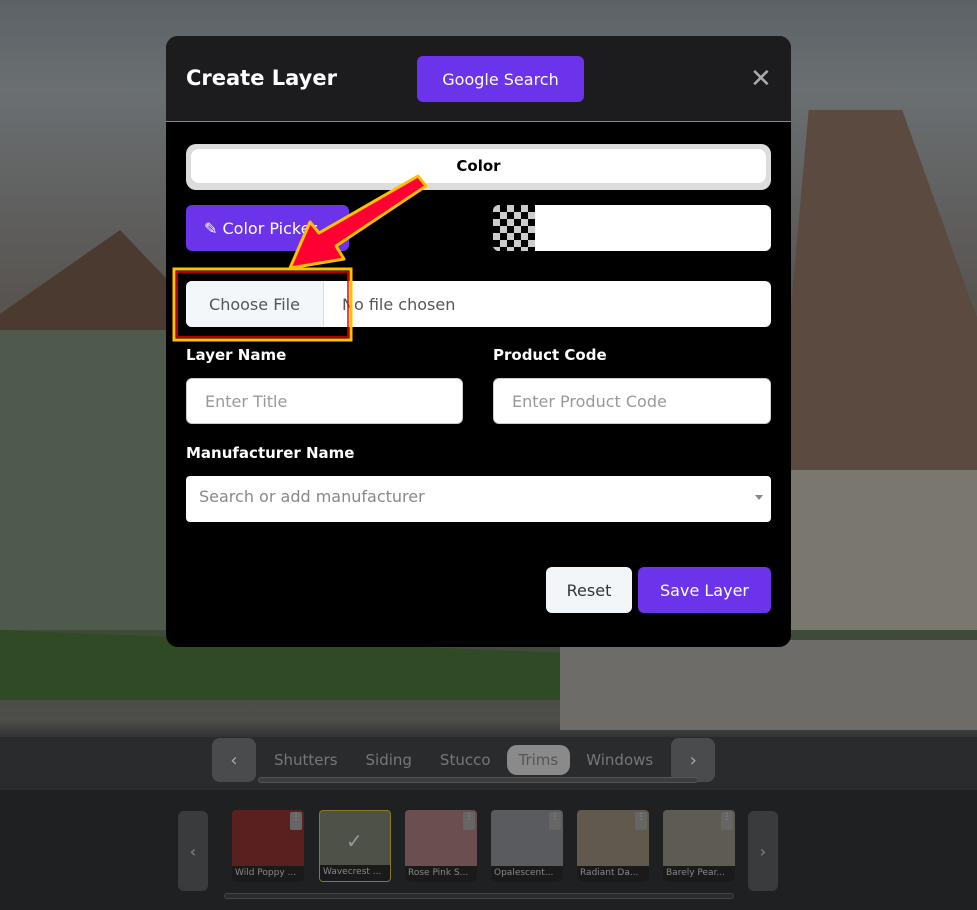 This screenshot has width=977, height=910. What do you see at coordinates (85, 480) in the screenshot?
I see `background-siding` at bounding box center [85, 480].